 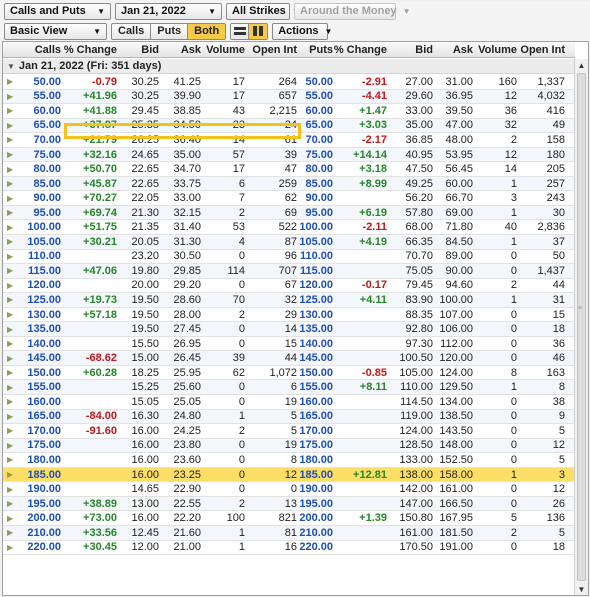 I want to click on put-strike: 190.00, so click(x=317, y=489).